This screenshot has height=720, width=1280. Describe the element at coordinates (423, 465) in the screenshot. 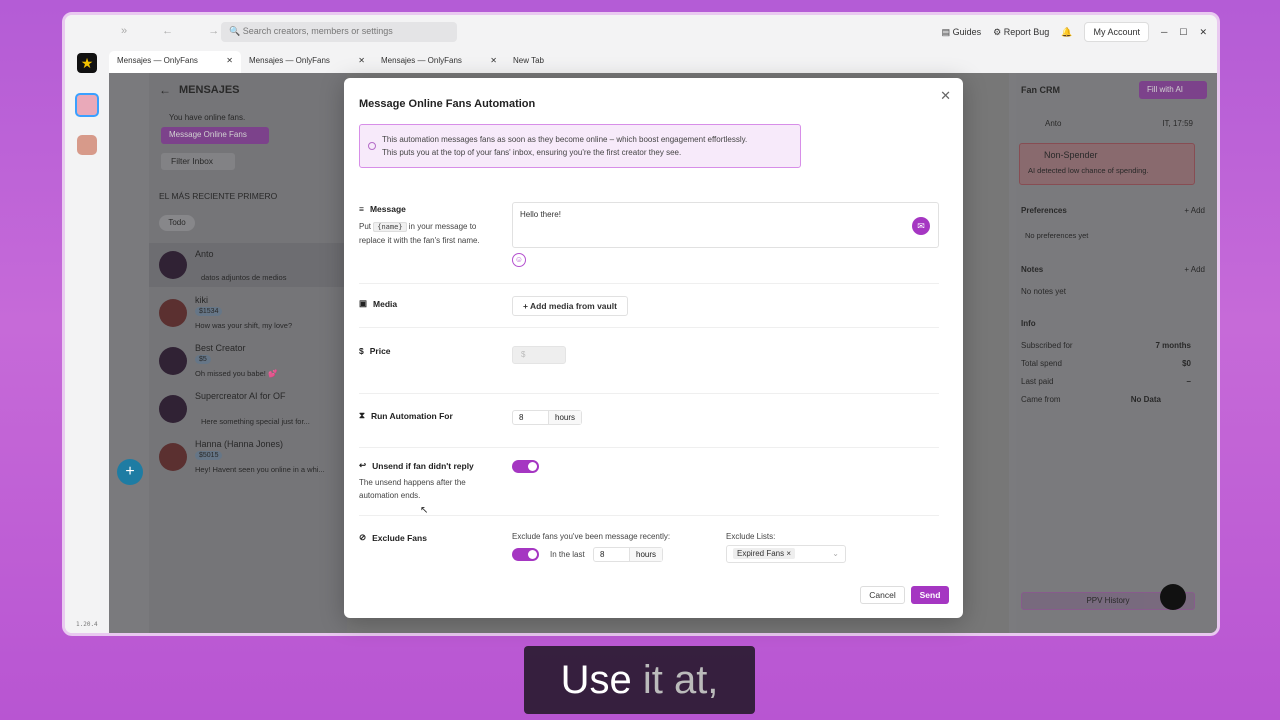

I see `unsend-label-text: Unsend if fan didn't reply` at that location.